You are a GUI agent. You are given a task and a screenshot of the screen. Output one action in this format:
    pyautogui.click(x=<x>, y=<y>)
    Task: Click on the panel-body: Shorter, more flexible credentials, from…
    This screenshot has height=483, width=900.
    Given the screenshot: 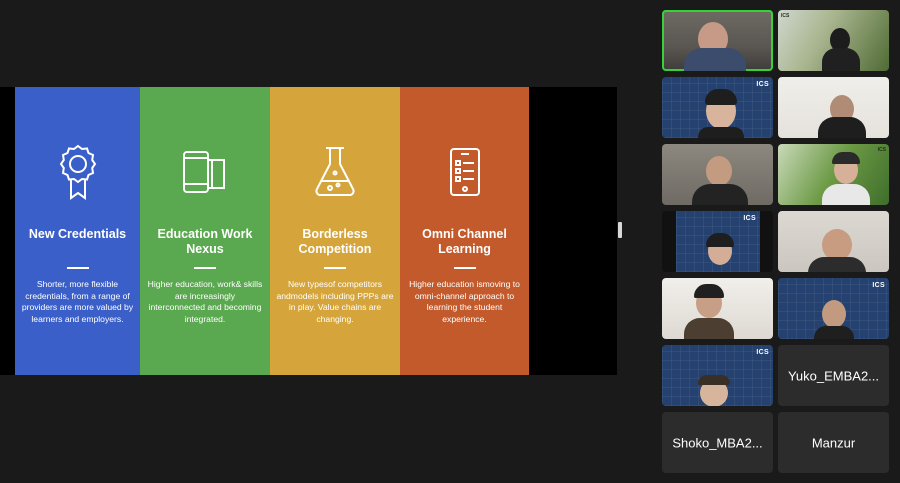 What is the action you would take?
    pyautogui.click(x=77, y=301)
    